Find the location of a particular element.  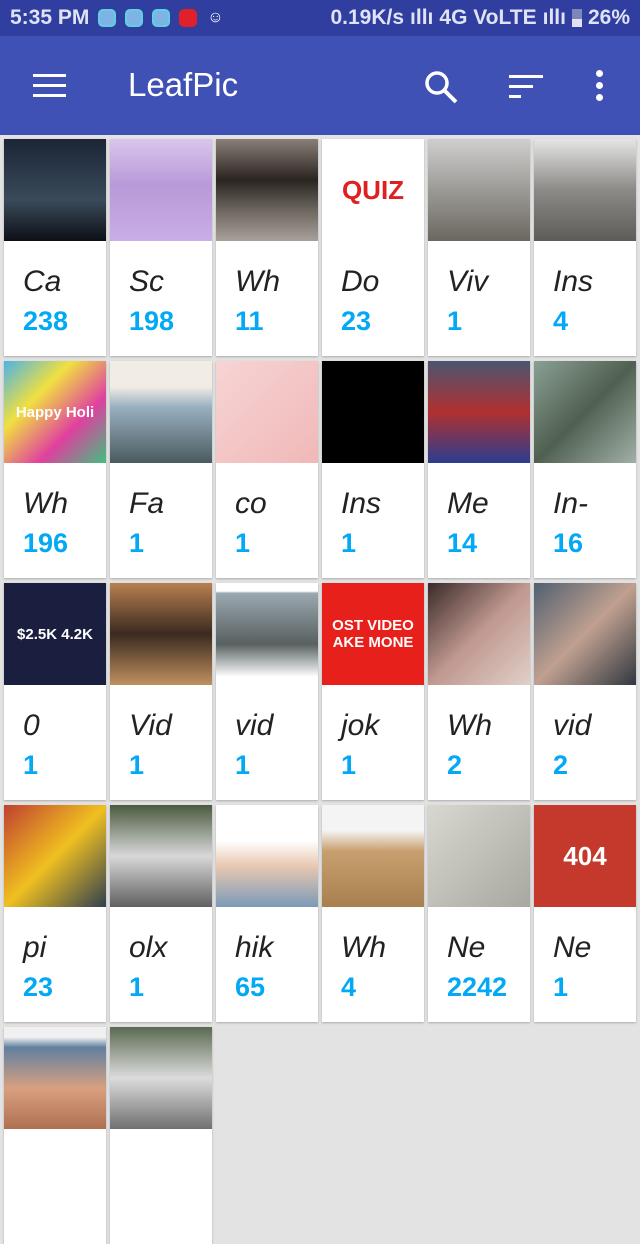

album-card: vid 1 is located at coordinates (267, 691).